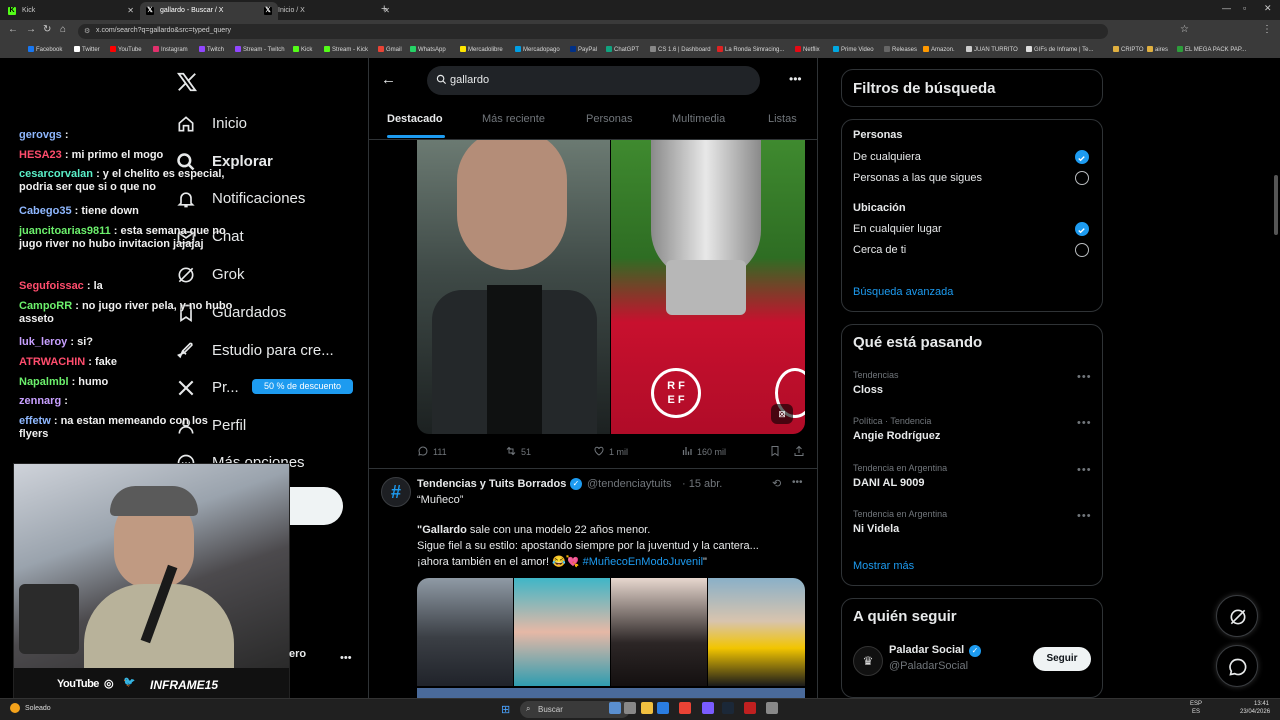 The height and width of the screenshot is (720, 1280). Describe the element at coordinates (390, 49) in the screenshot. I see `bookmark-item: Gmail` at that location.